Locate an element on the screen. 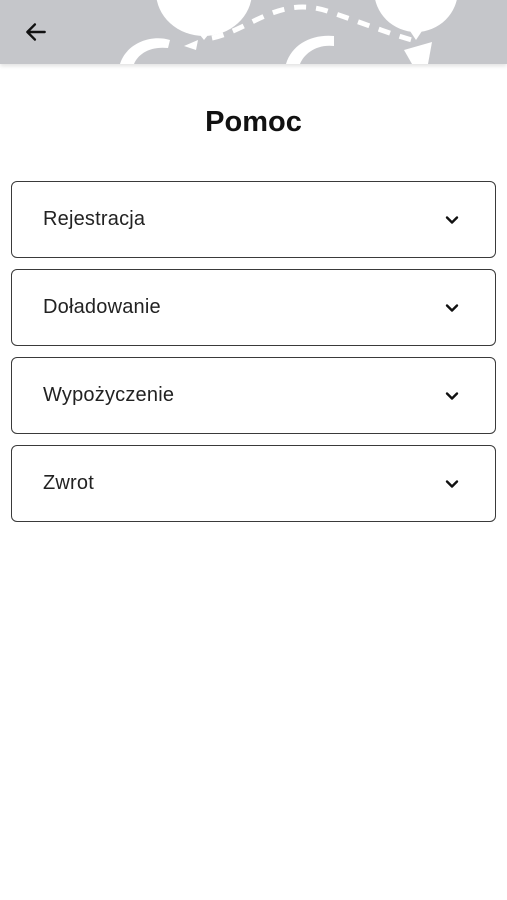 This screenshot has height=900, width=507. faq-item-label: Doładowanie is located at coordinates (102, 307).